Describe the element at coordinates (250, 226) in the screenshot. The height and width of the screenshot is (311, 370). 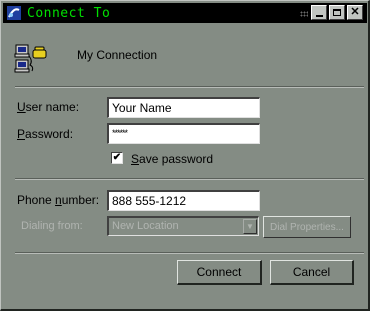
I see `chevron-down-icon: ▼` at that location.